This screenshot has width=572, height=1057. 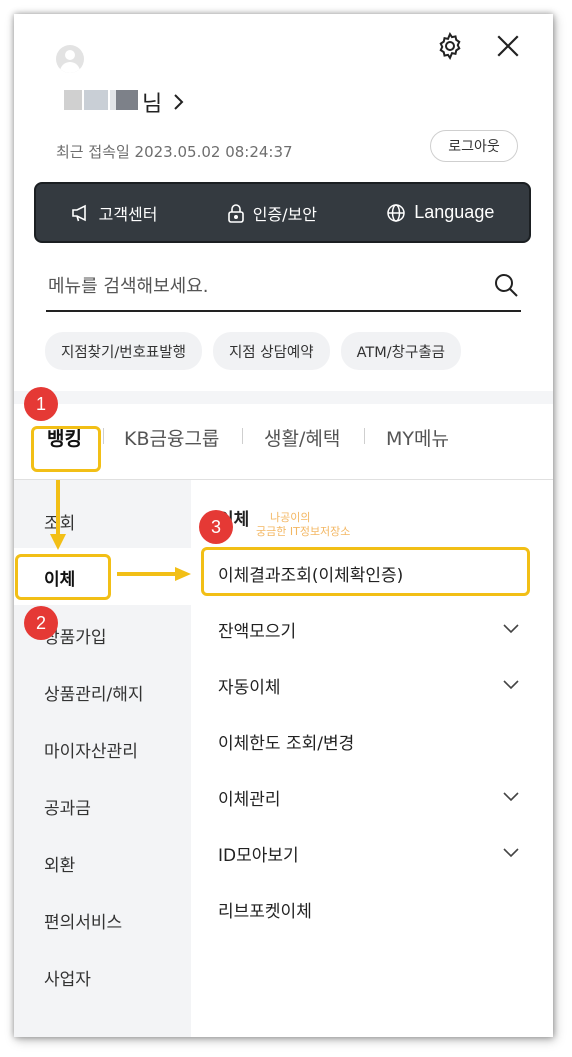 What do you see at coordinates (171, 437) in the screenshot?
I see `tab-kb-group: KB금융그룹` at bounding box center [171, 437].